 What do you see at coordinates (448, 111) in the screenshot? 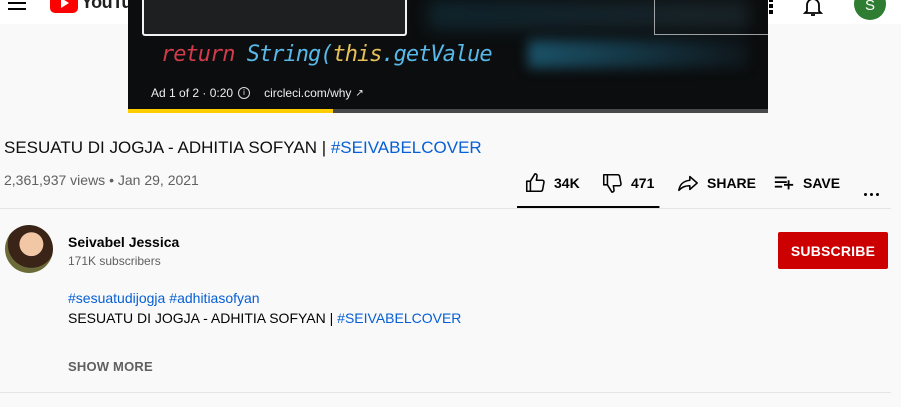
I see `ad-progress-bar` at bounding box center [448, 111].